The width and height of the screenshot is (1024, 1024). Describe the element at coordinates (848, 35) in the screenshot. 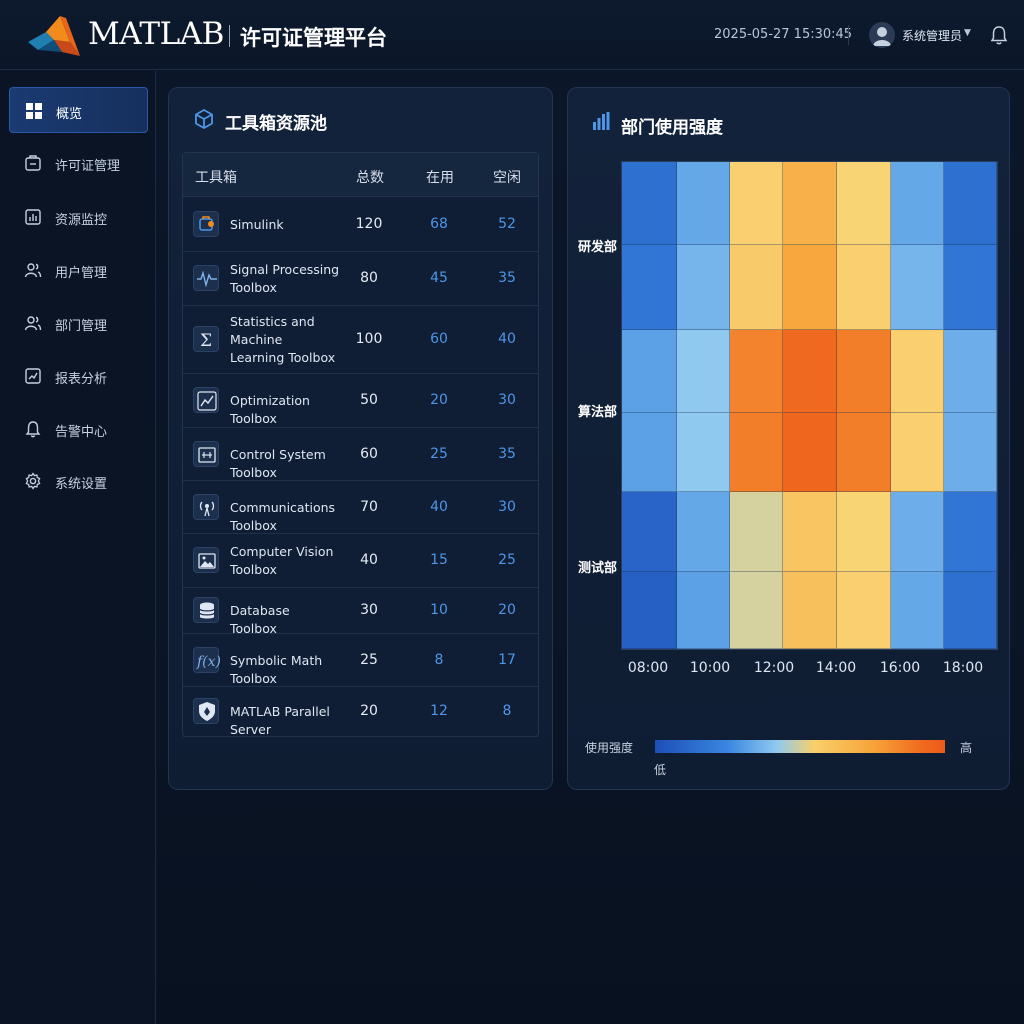

I see `header-divider` at that location.